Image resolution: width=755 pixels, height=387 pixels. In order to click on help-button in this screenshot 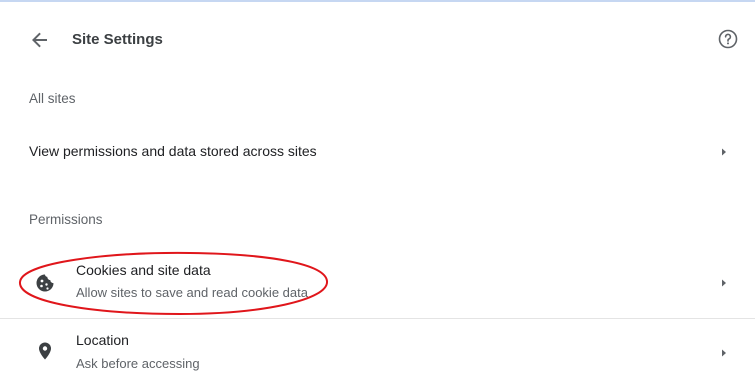, I will do `click(728, 39)`.